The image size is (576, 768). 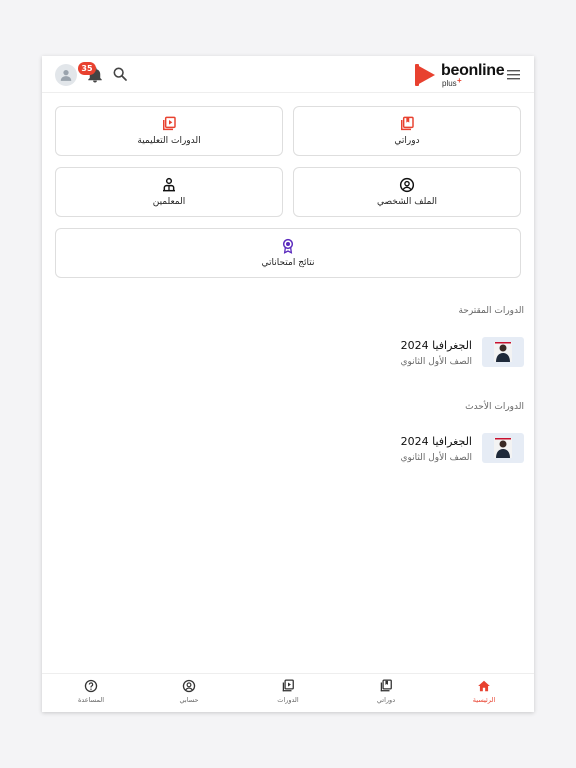 What do you see at coordinates (473, 70) in the screenshot?
I see `logo-text: beonline` at bounding box center [473, 70].